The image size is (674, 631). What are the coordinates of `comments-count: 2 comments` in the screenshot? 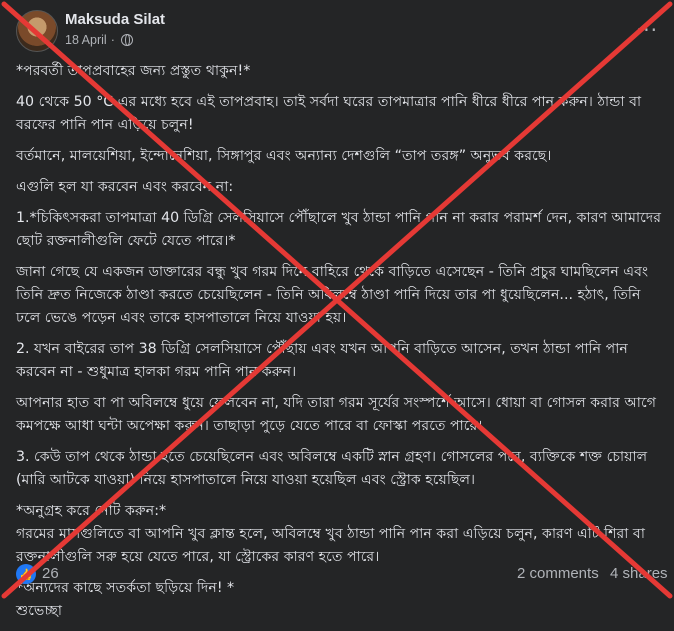 It's located at (558, 573).